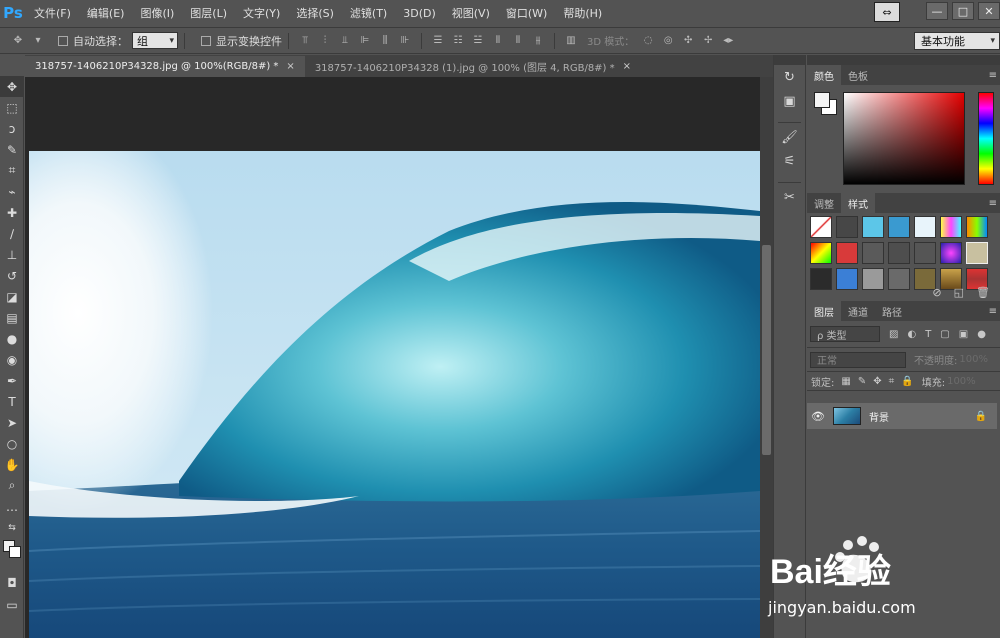 This screenshot has width=1000, height=638. I want to click on menu-window: 窗口(W), so click(526, 13).